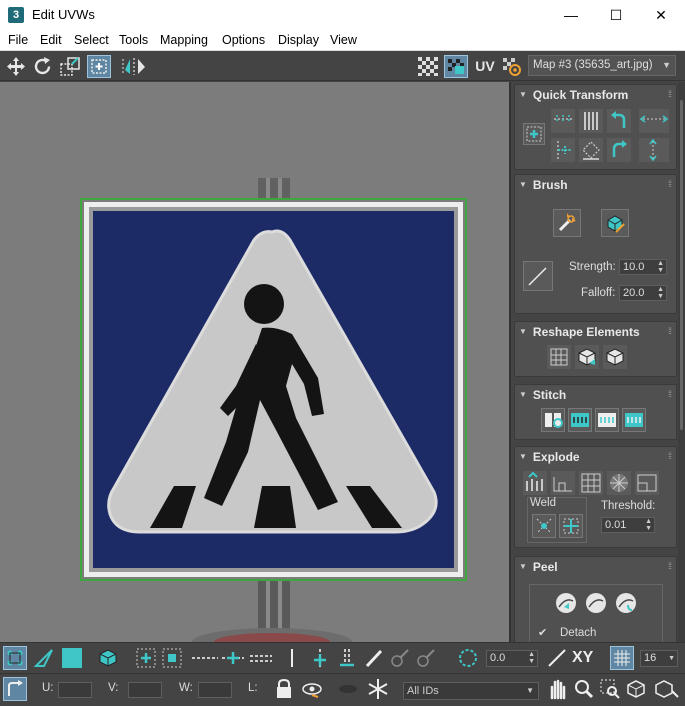  I want to click on lock-icon, so click(284, 689).